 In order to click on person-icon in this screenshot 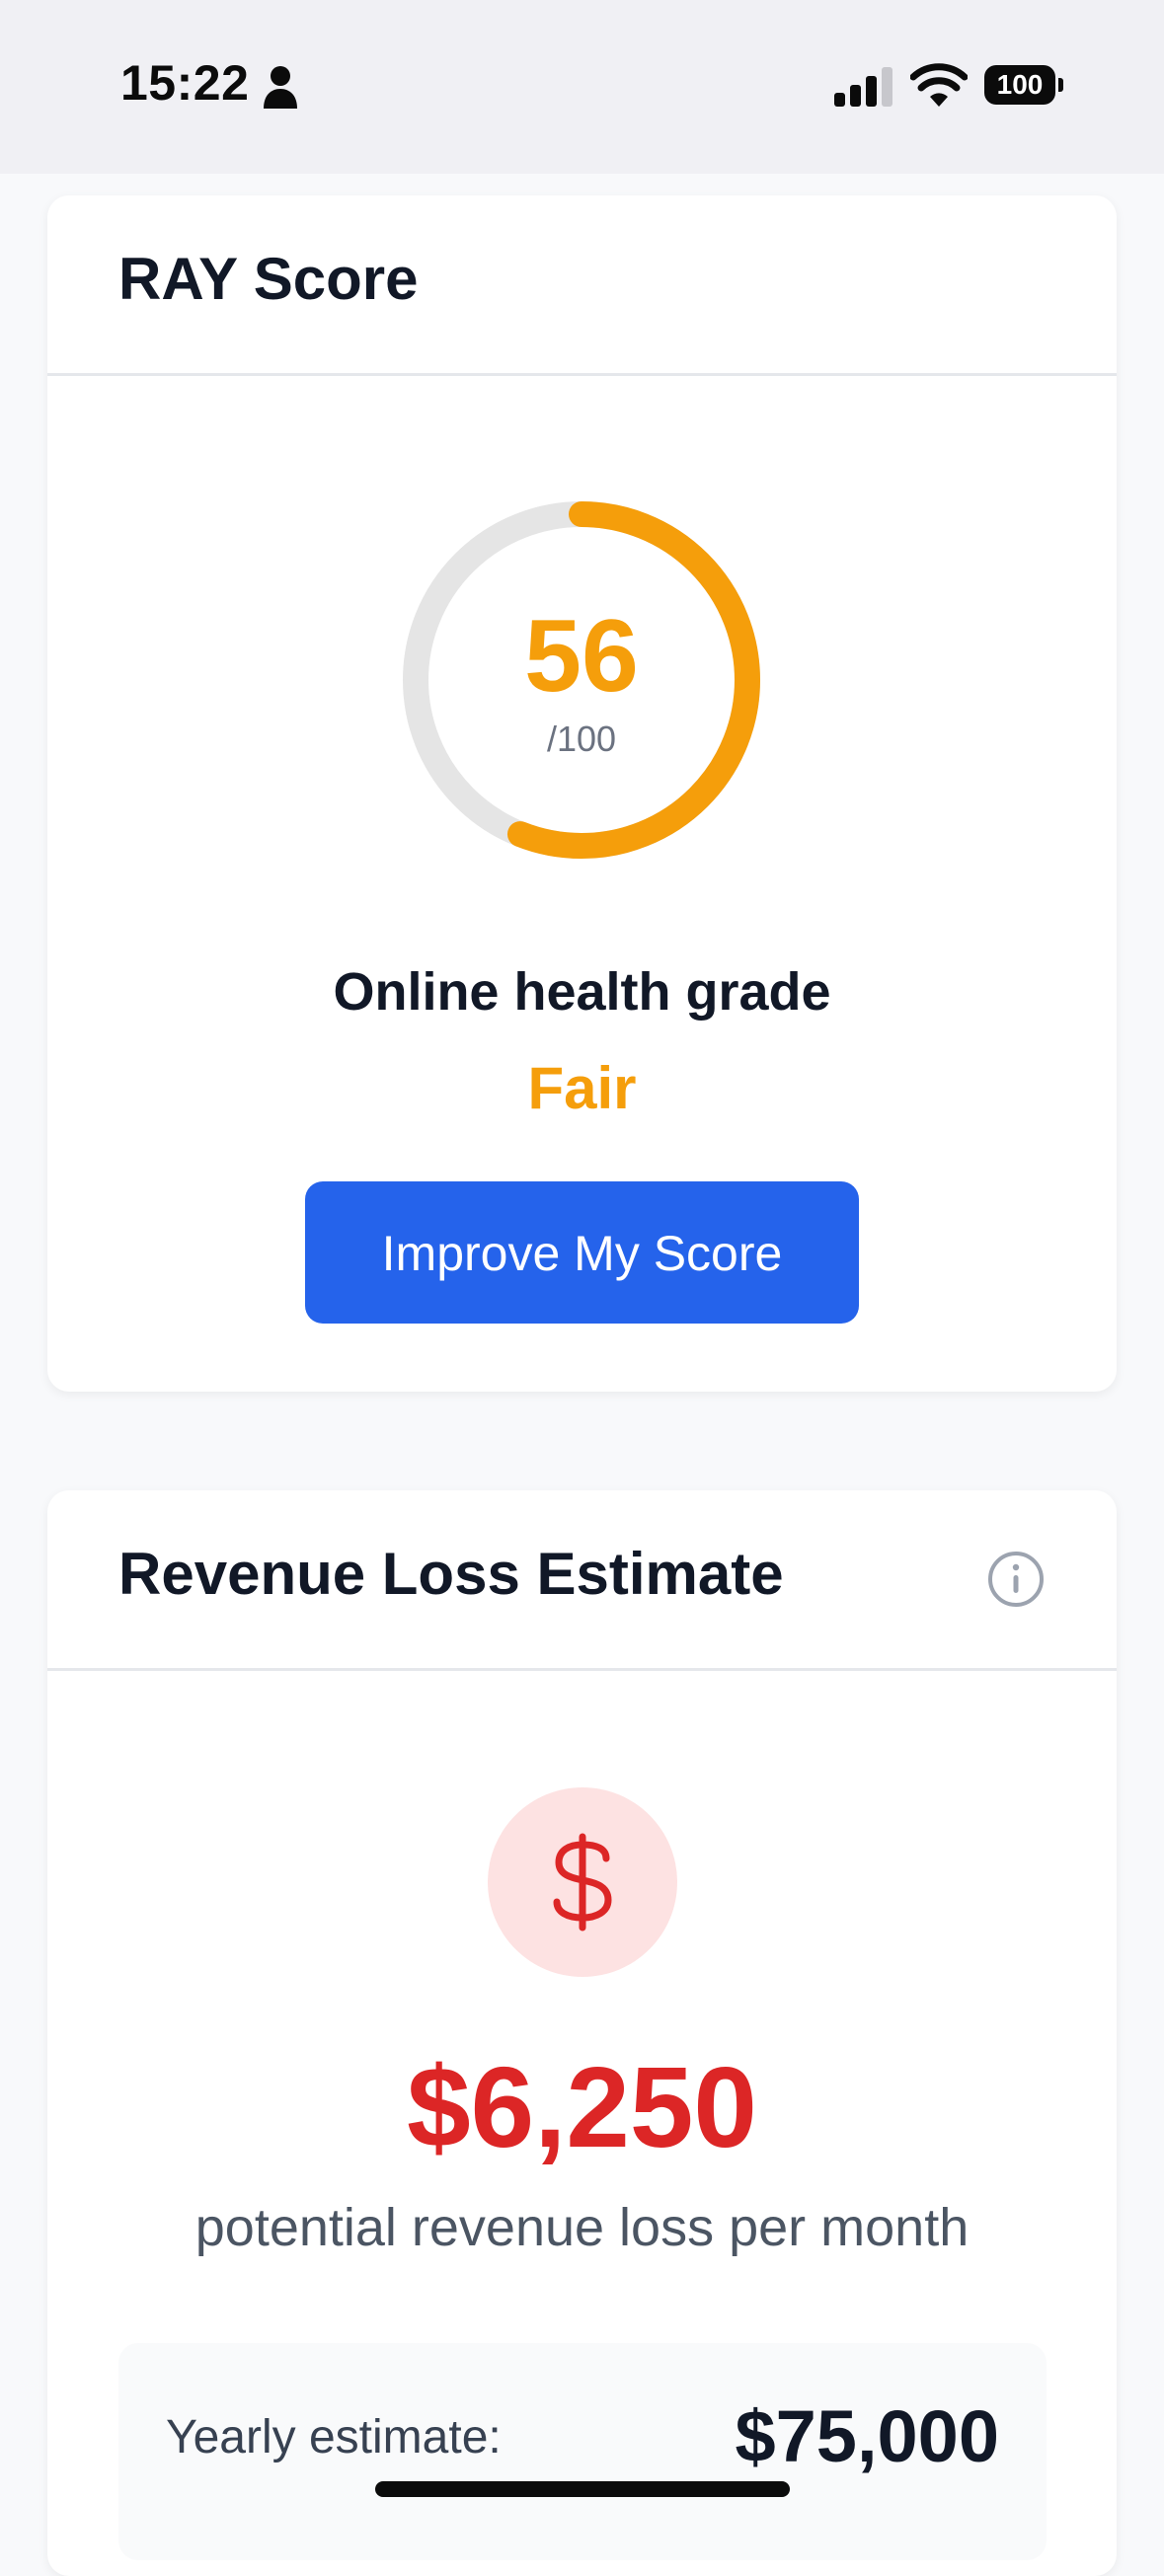, I will do `click(280, 87)`.